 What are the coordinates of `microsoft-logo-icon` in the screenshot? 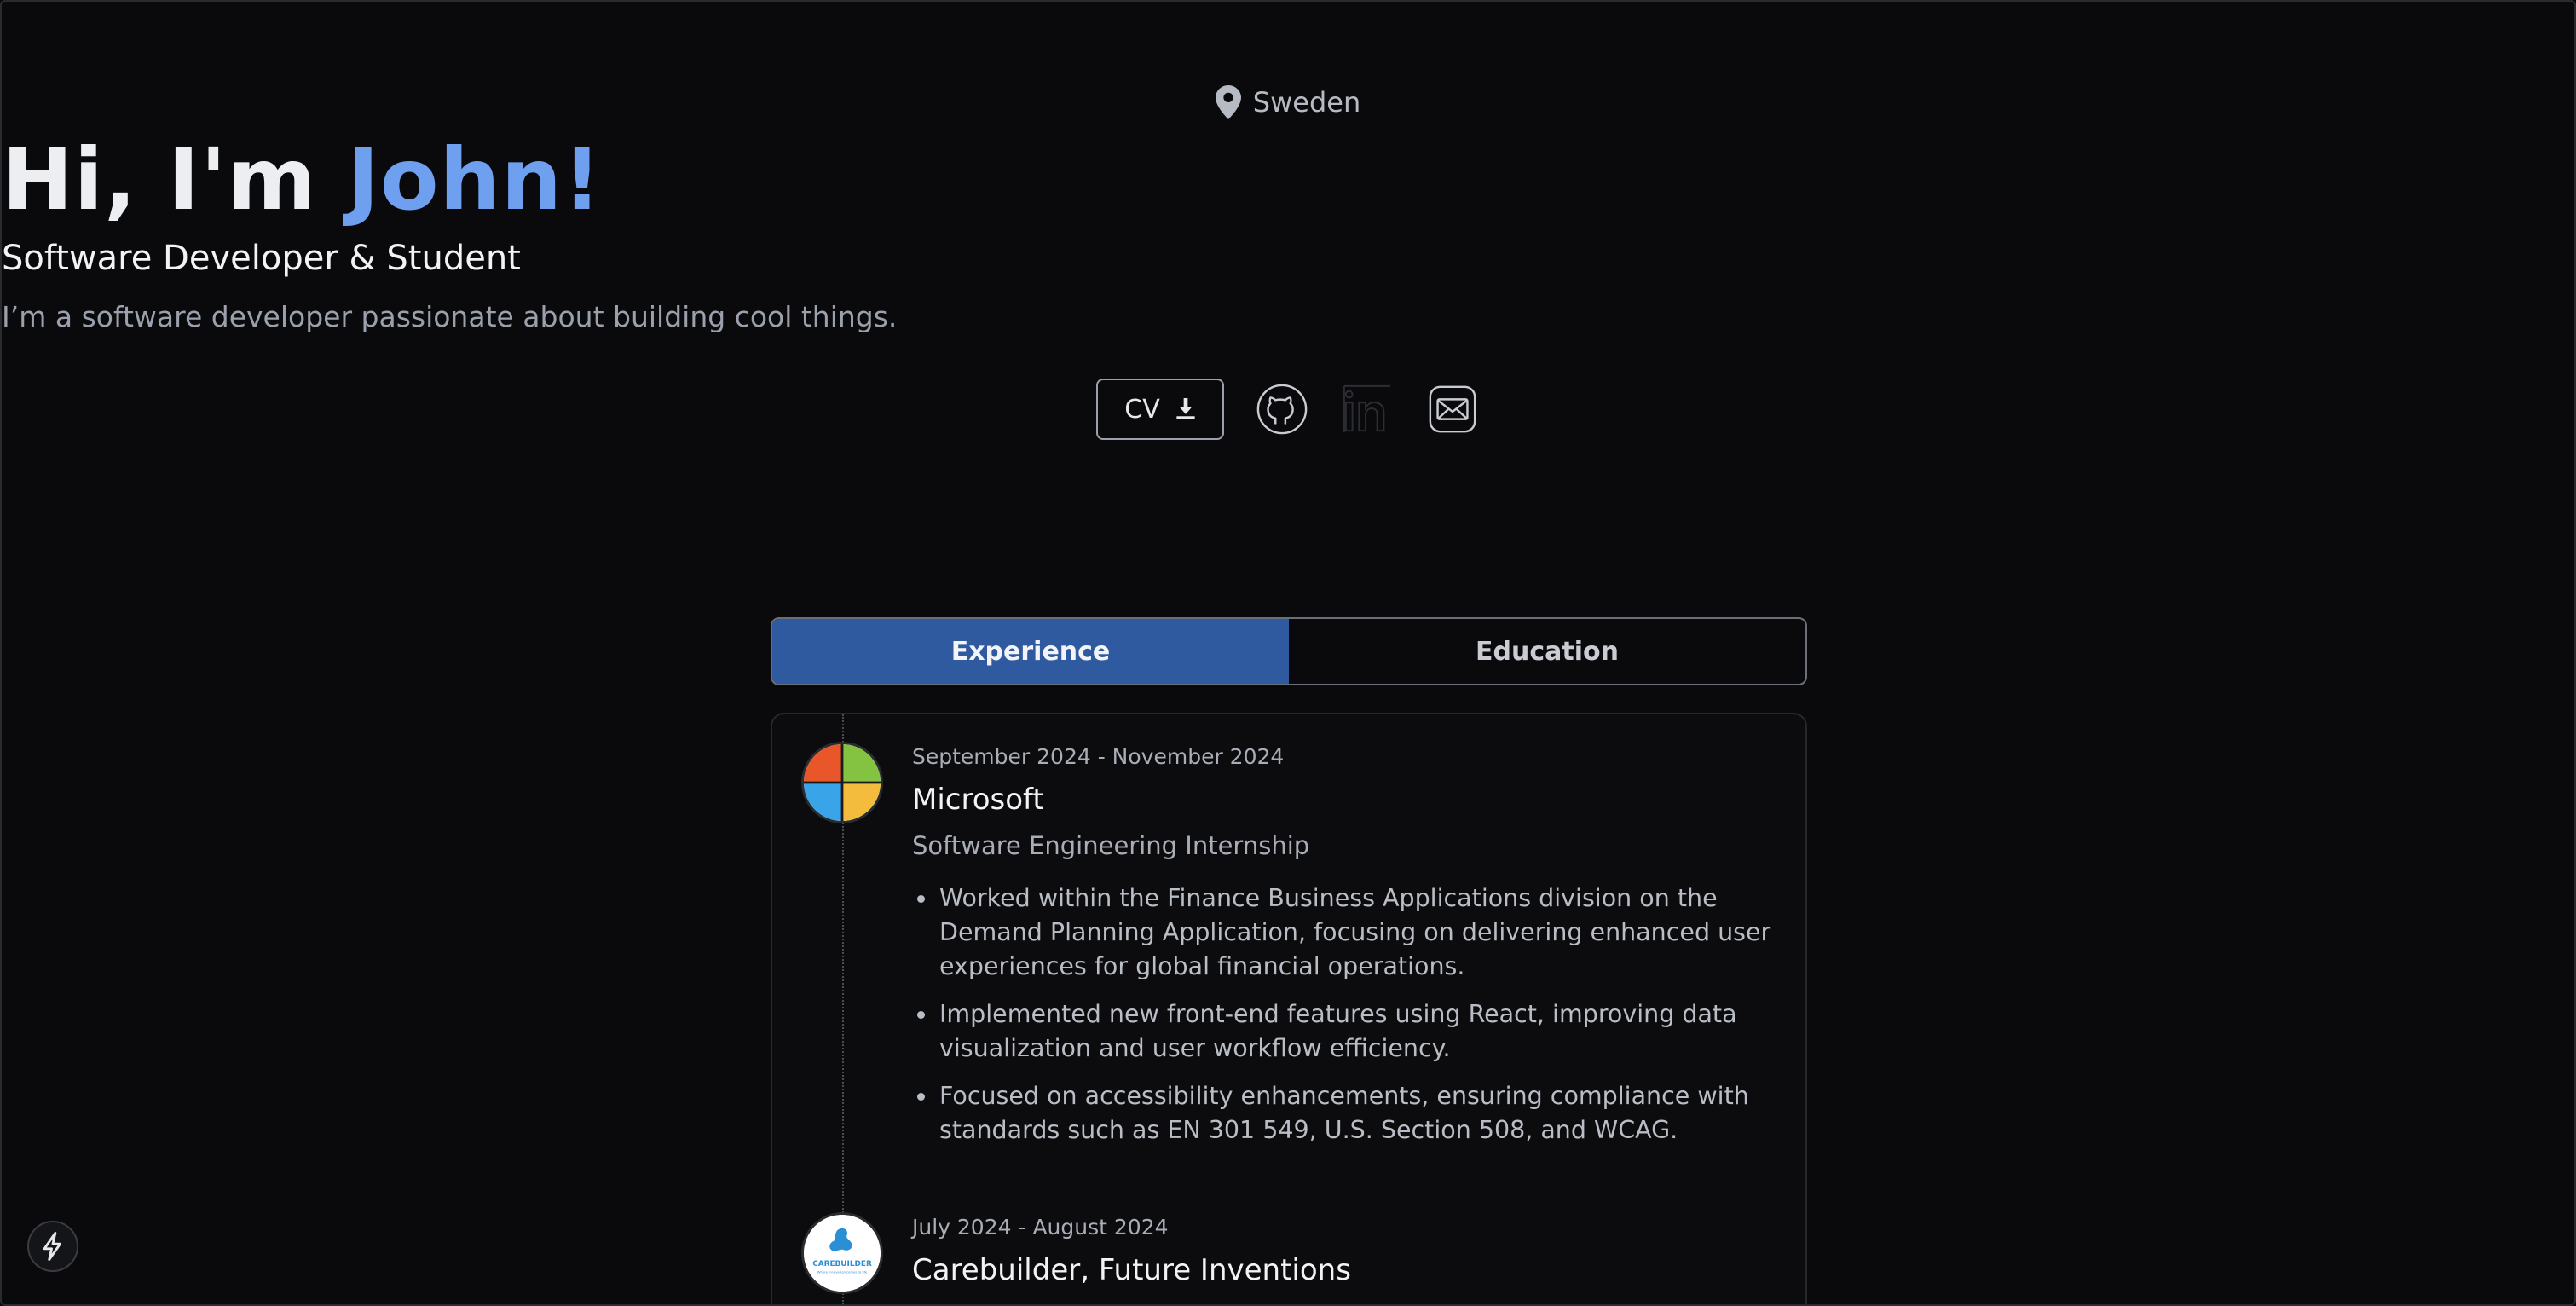 It's located at (842, 783).